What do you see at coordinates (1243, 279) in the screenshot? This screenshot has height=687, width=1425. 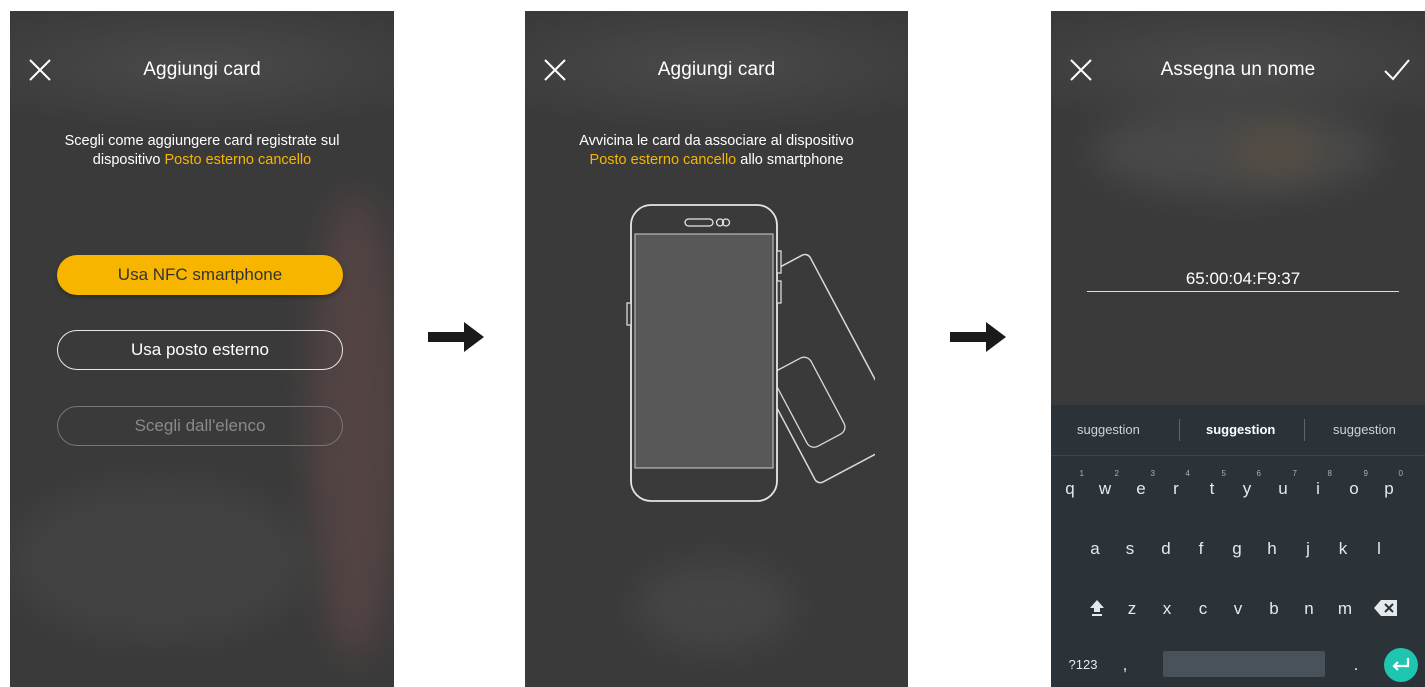 I see `card-name-input: 65:00:04:F9:37` at bounding box center [1243, 279].